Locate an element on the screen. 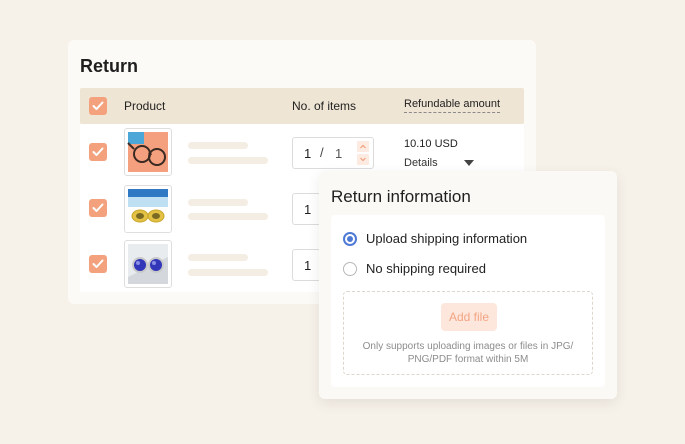  select-all-checkbox is located at coordinates (98, 106).